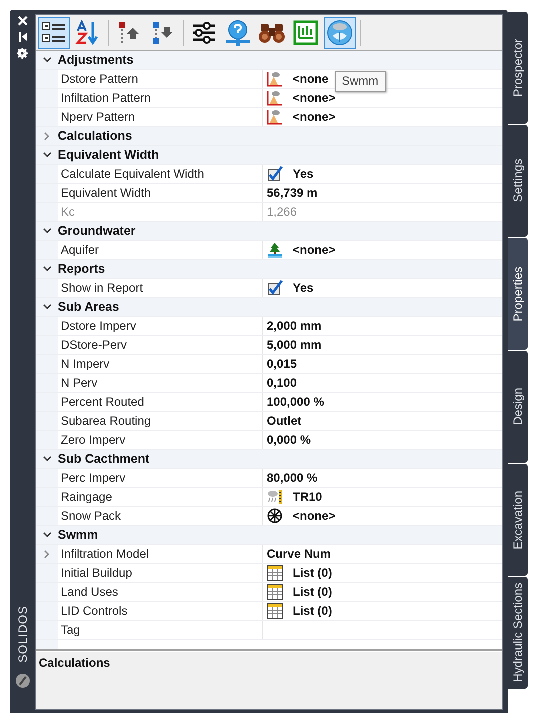 This screenshot has height=728, width=543. I want to click on categorized-button, so click(54, 32).